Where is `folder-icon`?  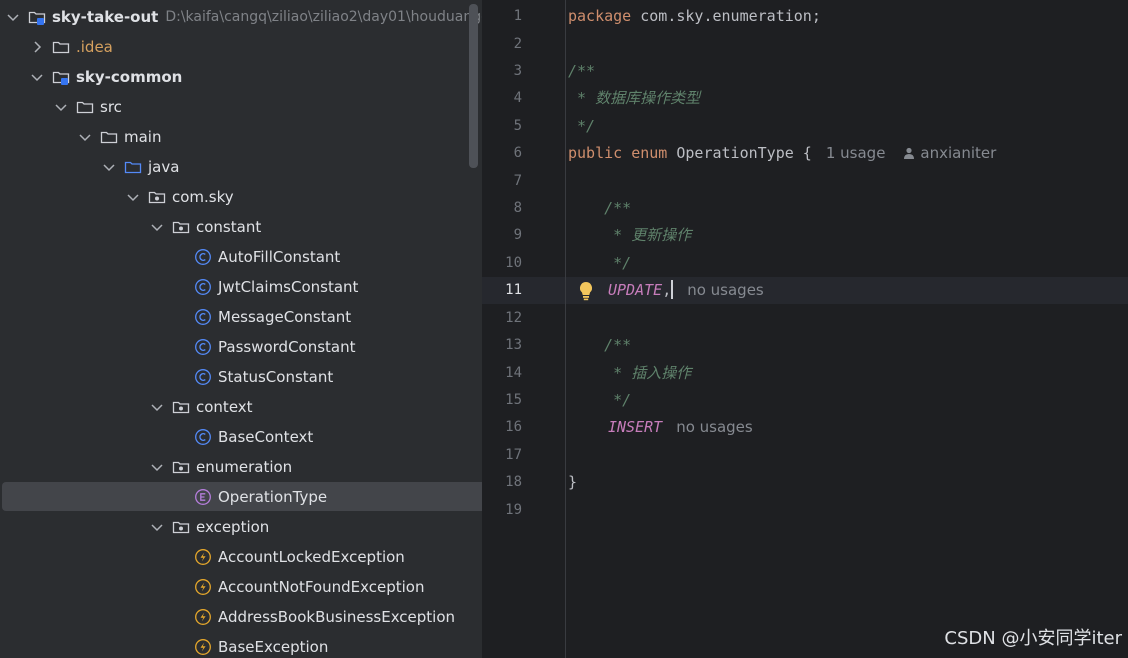
folder-icon is located at coordinates (85, 107).